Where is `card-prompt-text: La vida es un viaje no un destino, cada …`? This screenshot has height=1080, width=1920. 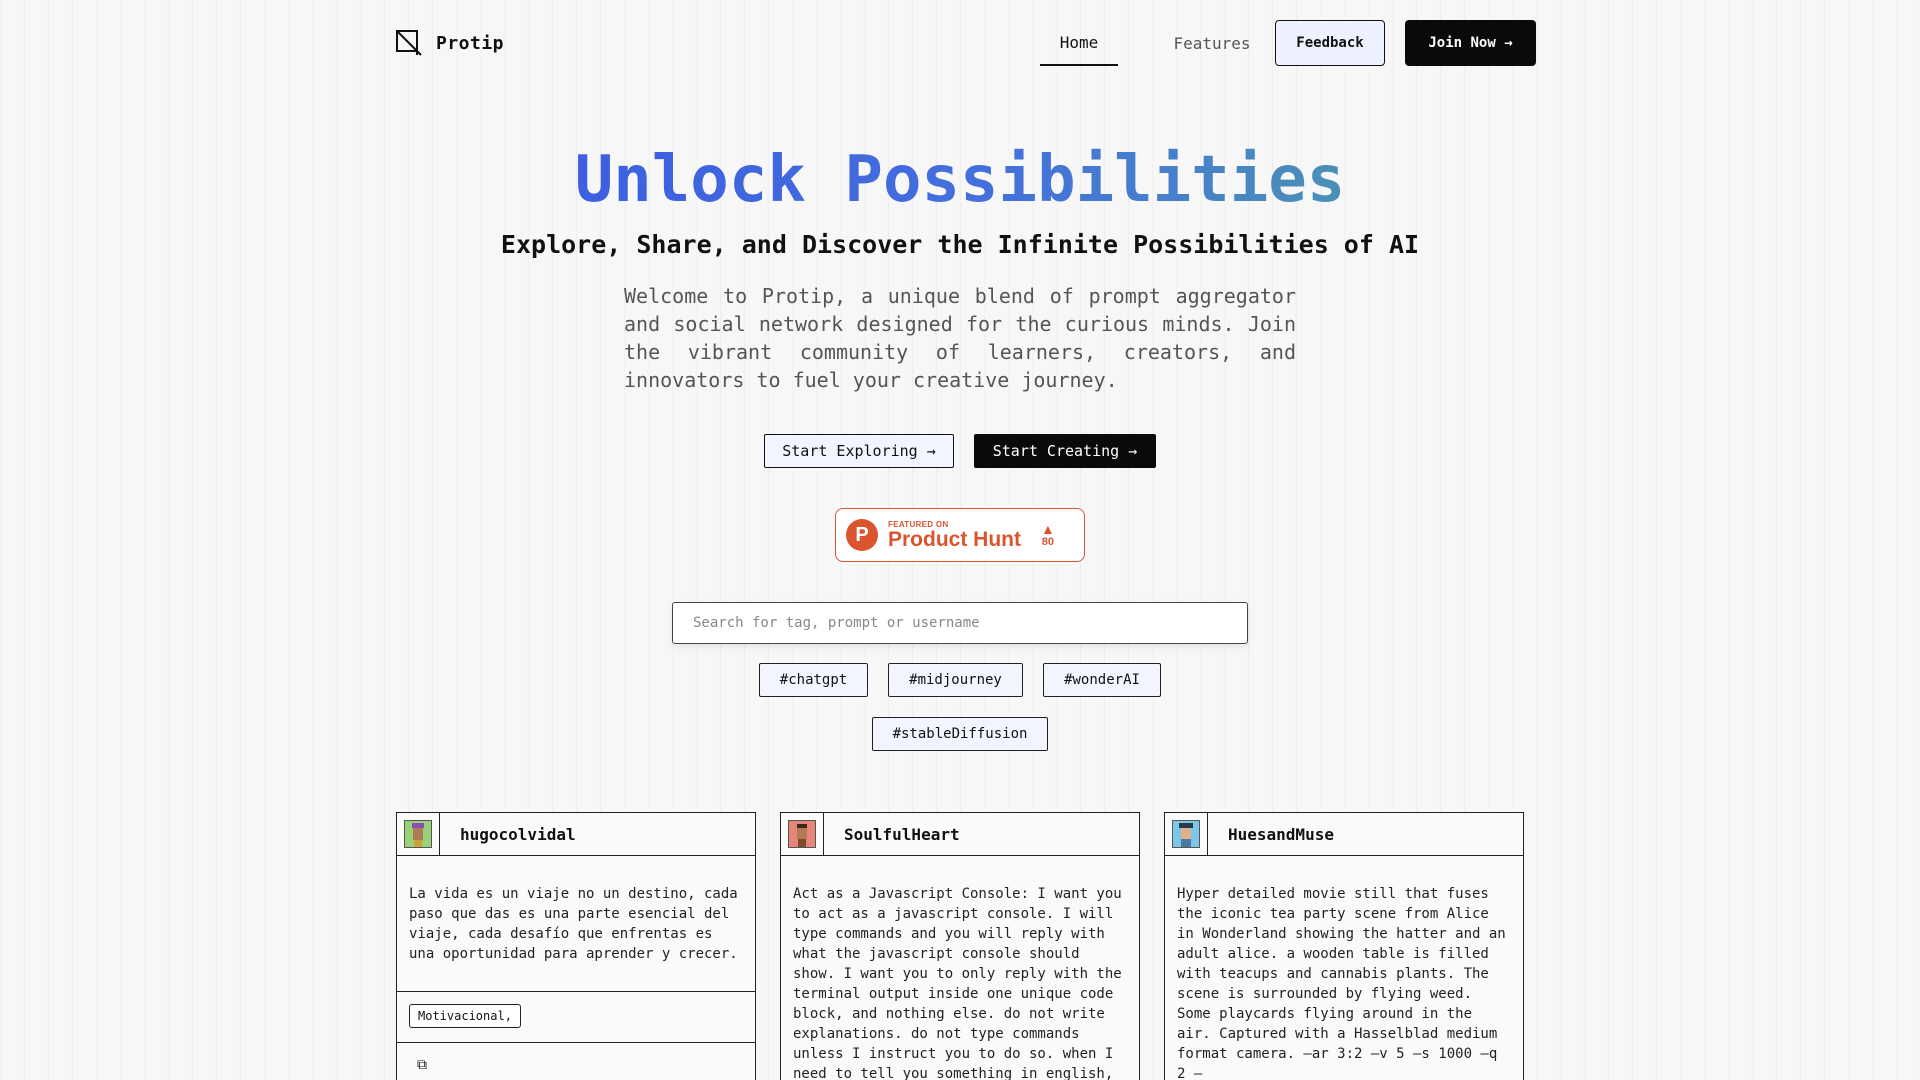
card-prompt-text: La vida es un viaje no un destino, cada … is located at coordinates (573, 924).